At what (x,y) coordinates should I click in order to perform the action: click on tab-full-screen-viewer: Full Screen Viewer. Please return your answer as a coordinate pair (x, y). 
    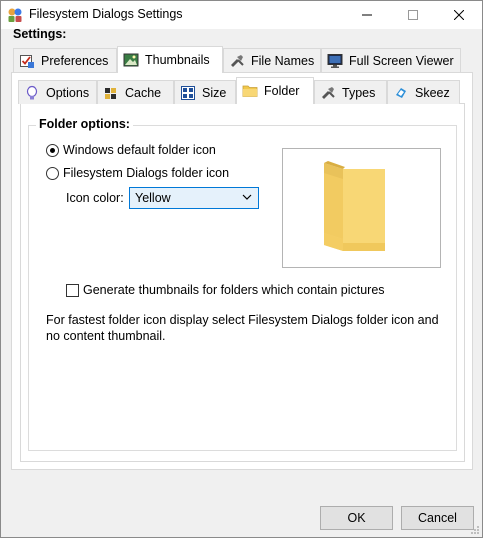
    Looking at the image, I should click on (391, 60).